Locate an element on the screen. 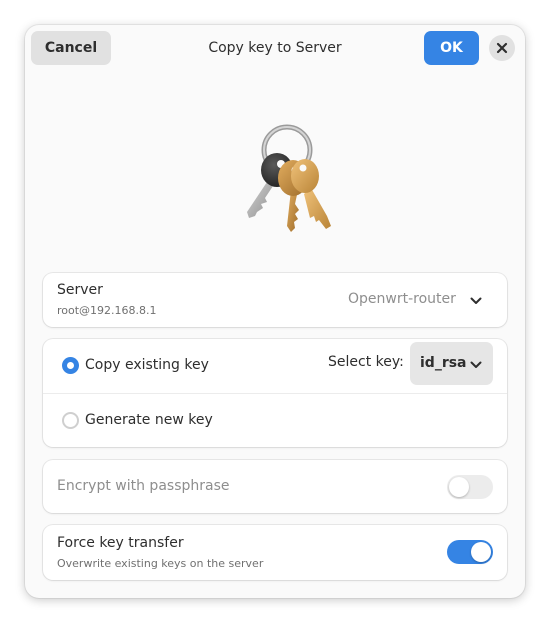 The height and width of the screenshot is (623, 550). cancel-button: Cancel is located at coordinates (71, 48).